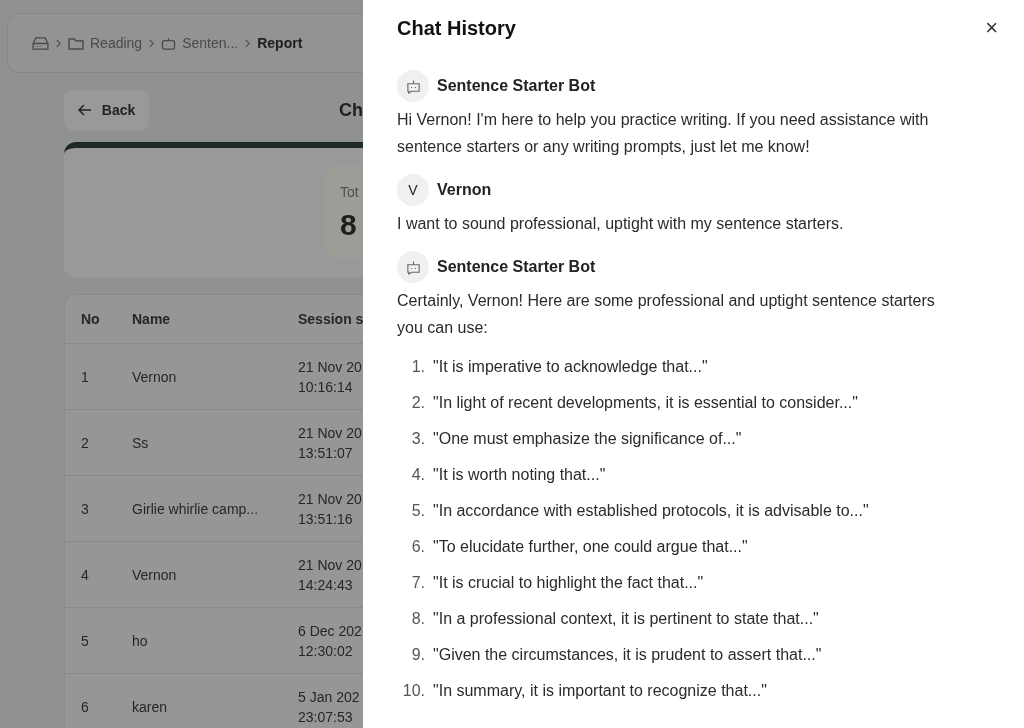 This screenshot has height=728, width=1024. What do you see at coordinates (140, 640) in the screenshot?
I see `table-cell-text: ho` at bounding box center [140, 640].